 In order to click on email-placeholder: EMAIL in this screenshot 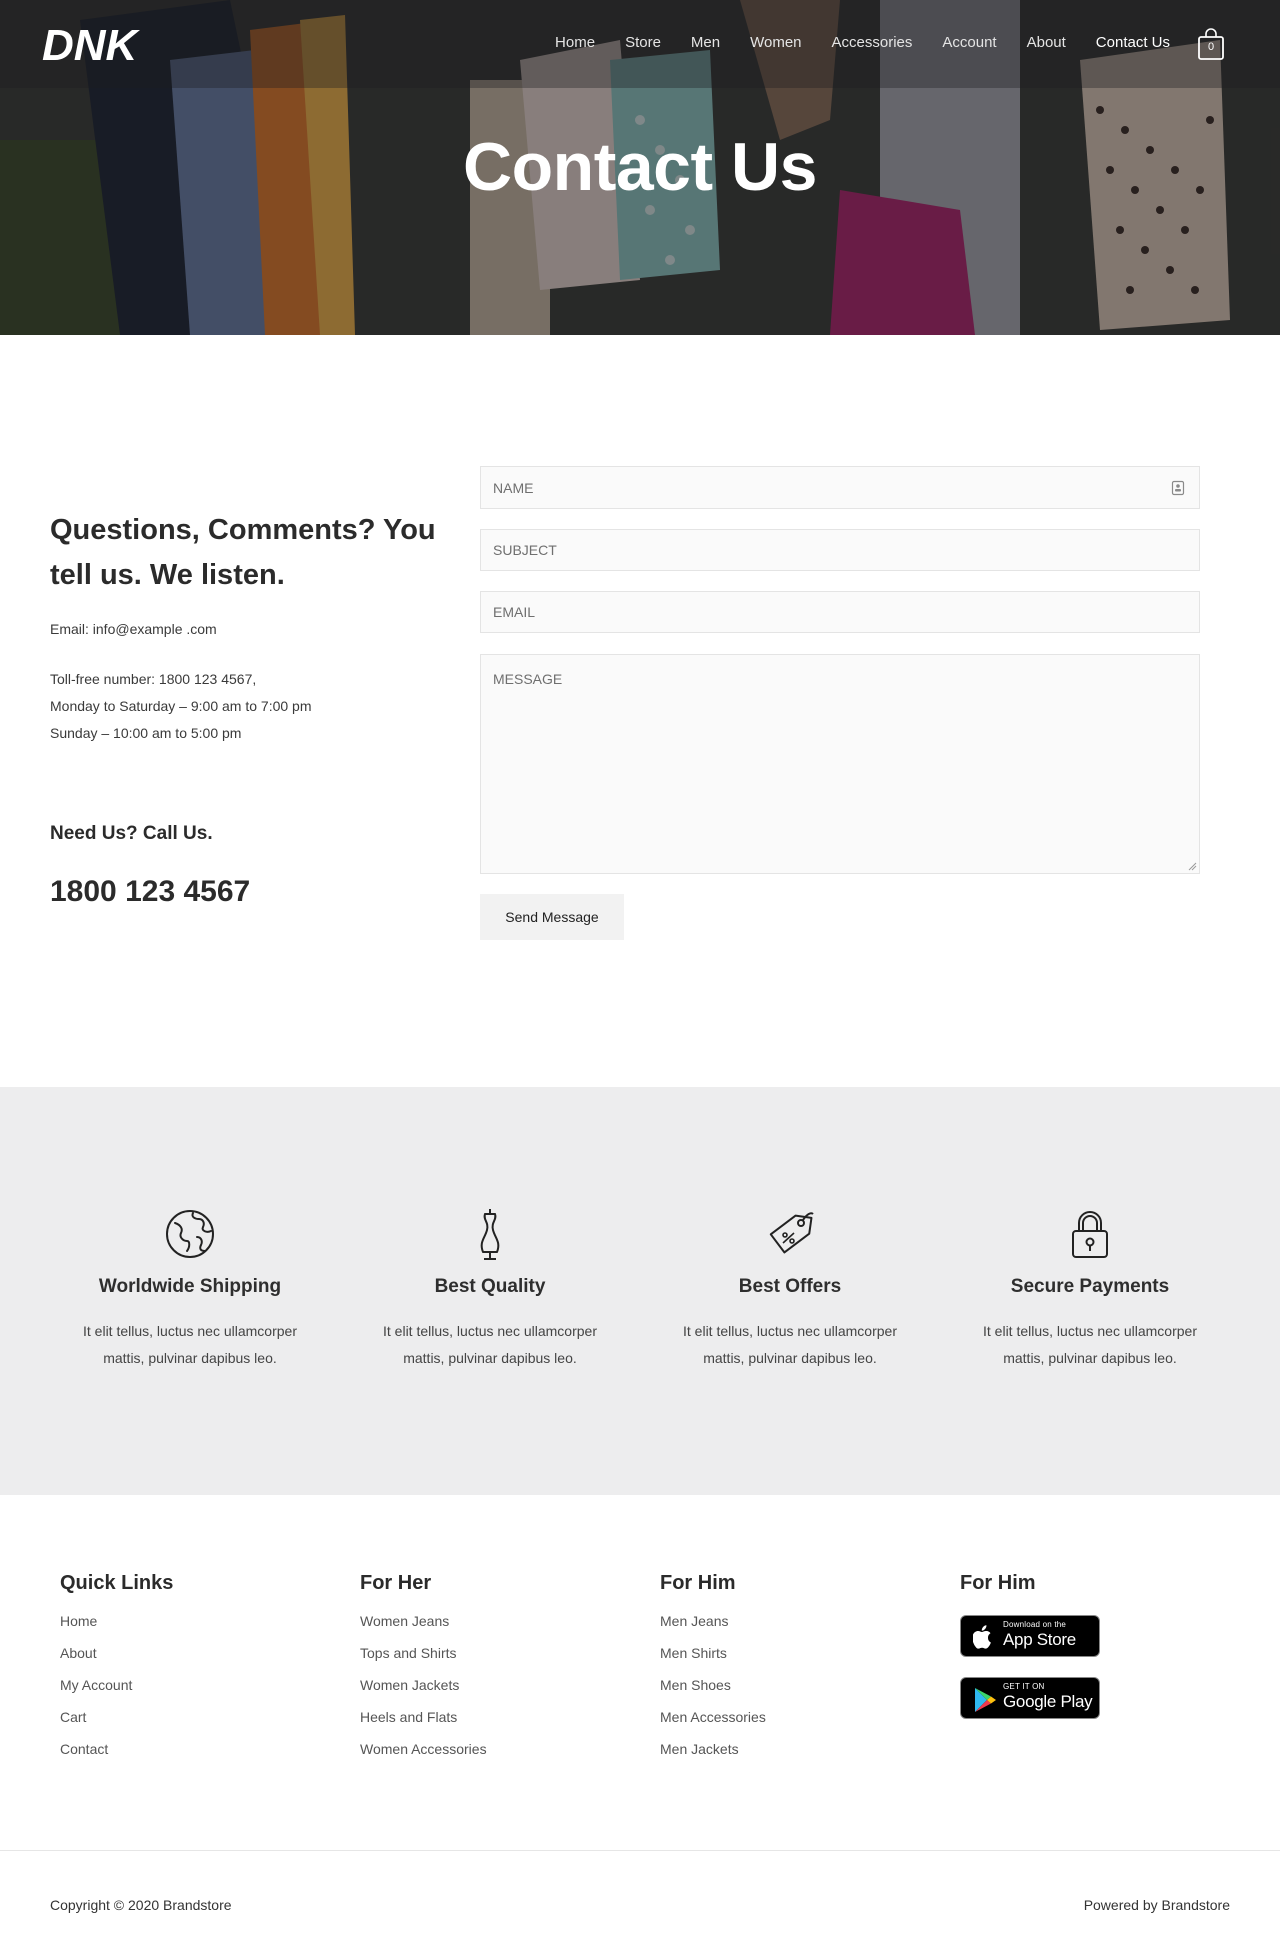, I will do `click(514, 612)`.